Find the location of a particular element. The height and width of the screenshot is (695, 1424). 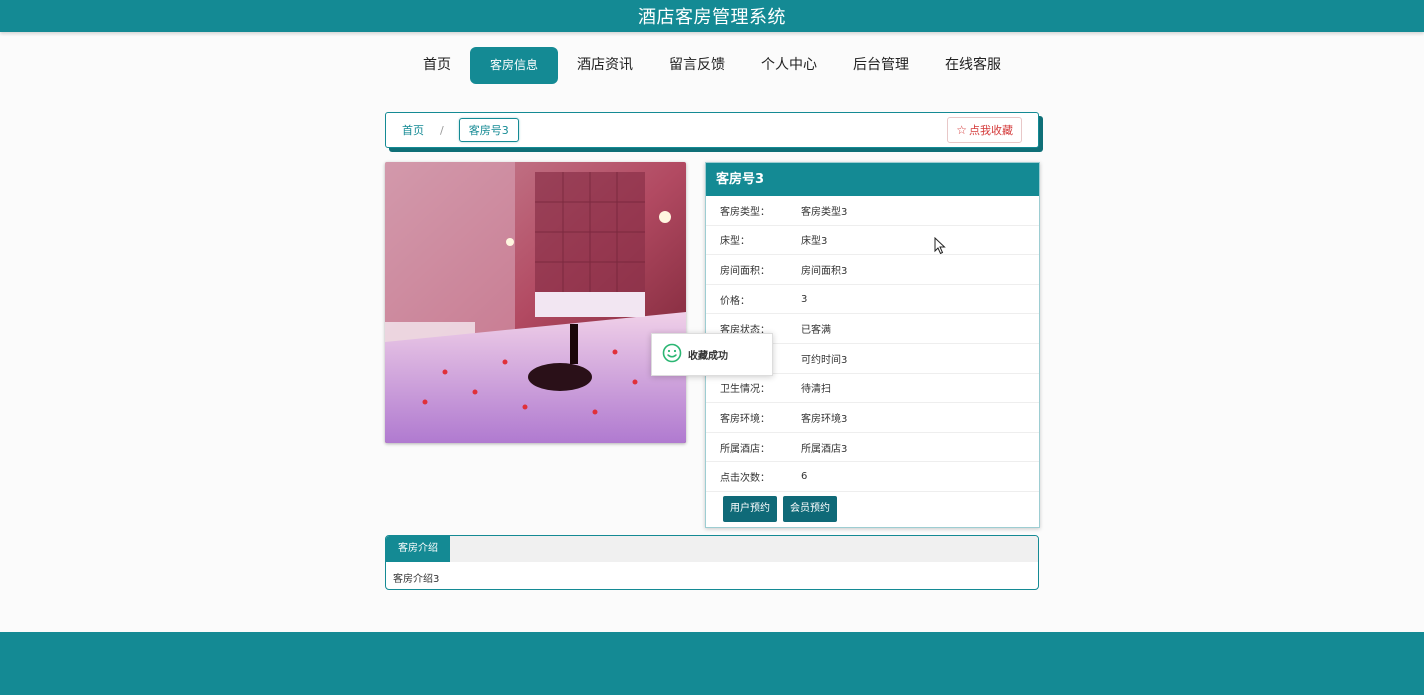

info-value: 客房环境3 is located at coordinates (824, 419).